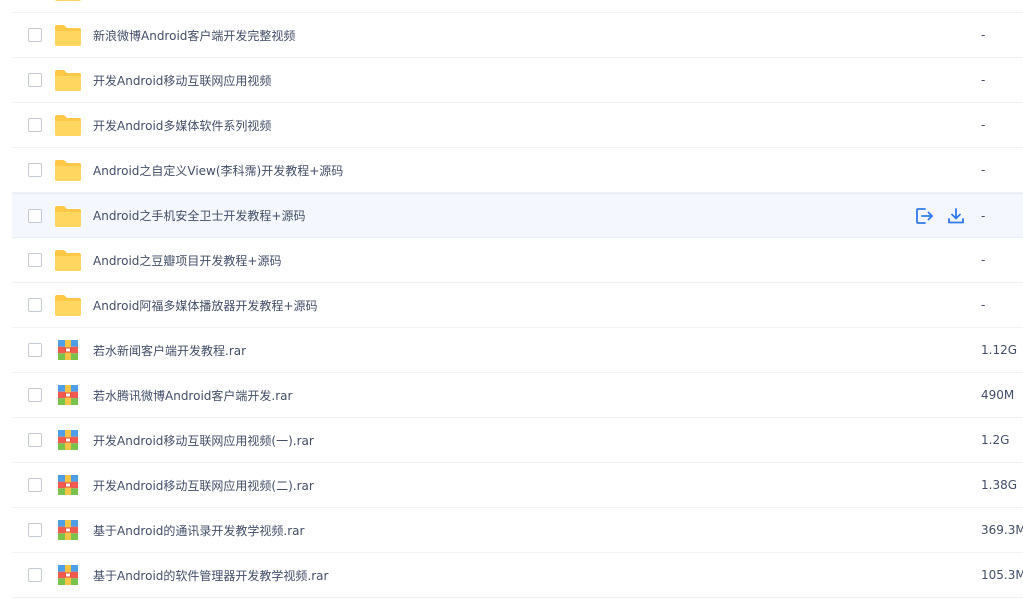 The width and height of the screenshot is (1023, 610). What do you see at coordinates (940, 216) in the screenshot?
I see `row-actions` at bounding box center [940, 216].